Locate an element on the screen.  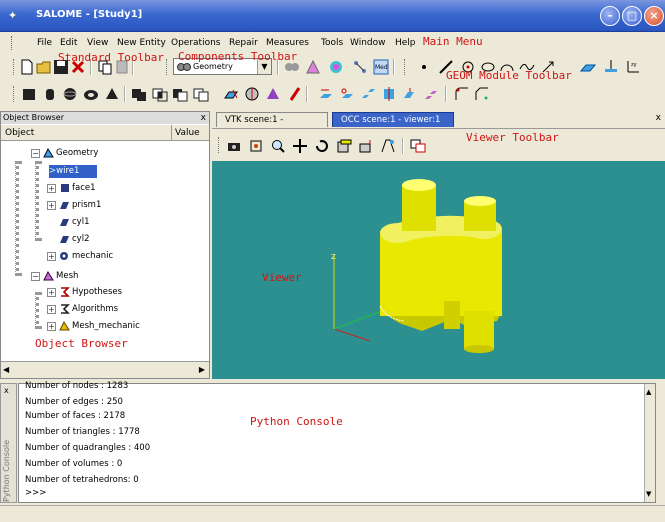
cut-icon is located at coordinates (180, 94).